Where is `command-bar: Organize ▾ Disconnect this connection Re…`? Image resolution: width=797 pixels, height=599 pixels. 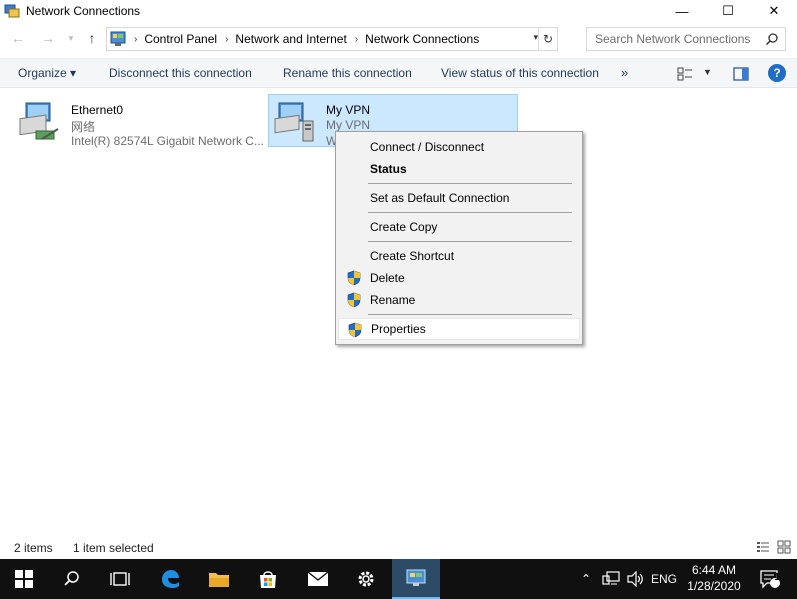 command-bar: Organize ▾ Disconnect this connection Re… is located at coordinates (398, 73).